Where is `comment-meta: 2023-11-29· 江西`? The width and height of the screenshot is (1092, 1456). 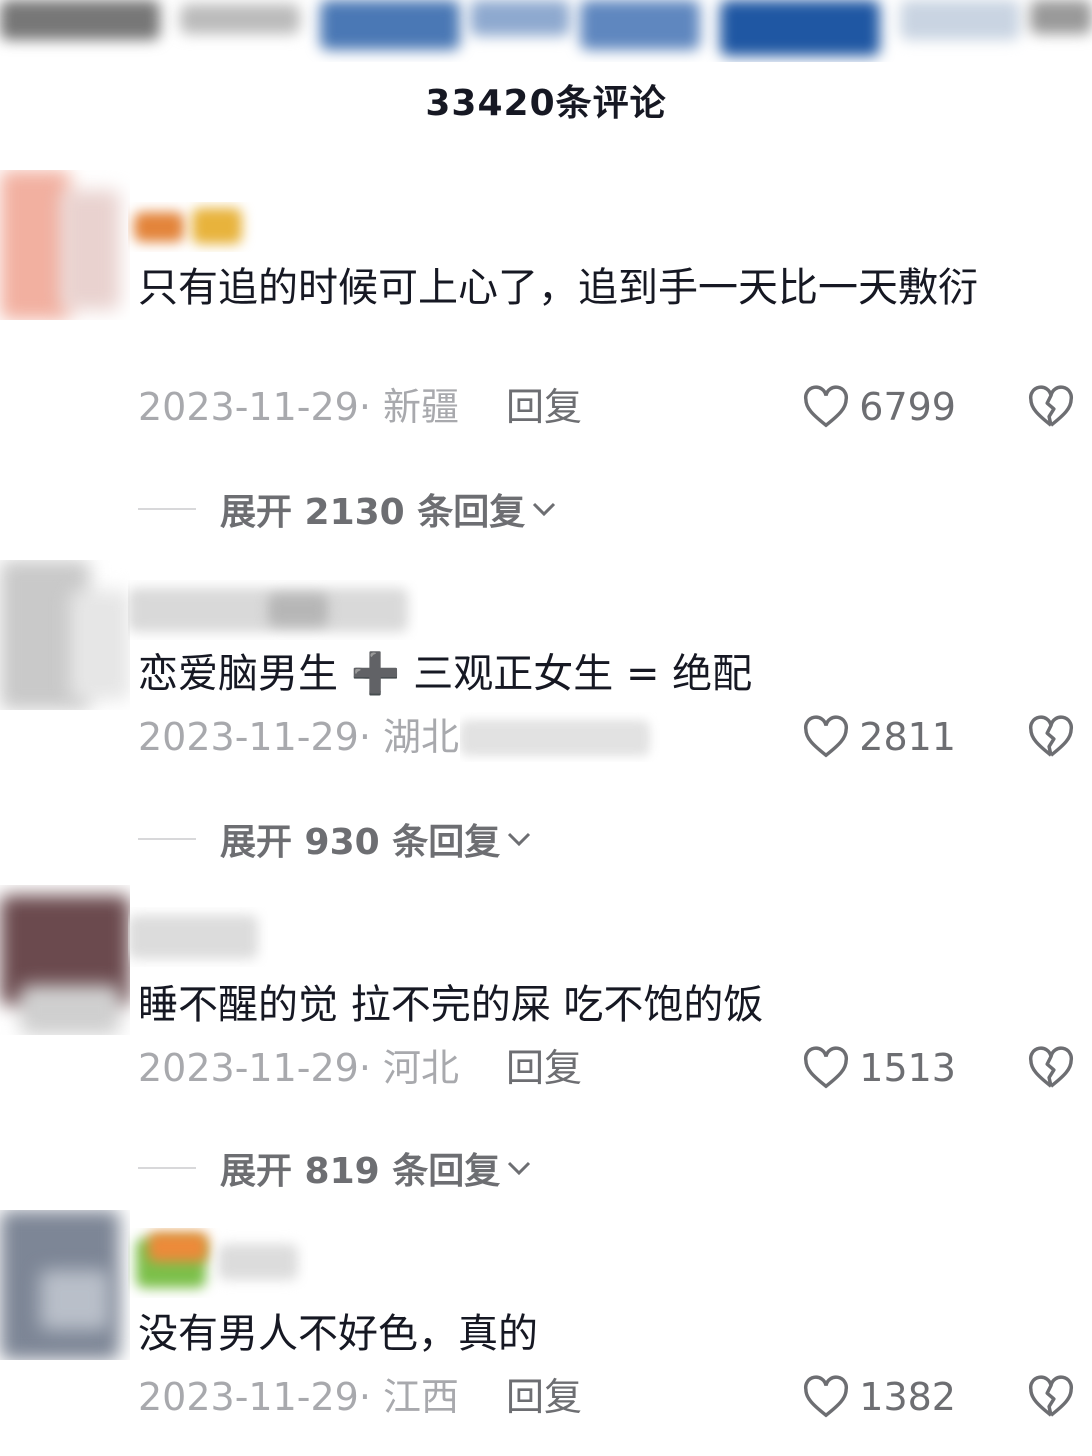 comment-meta: 2023-11-29· 江西 is located at coordinates (298, 1397).